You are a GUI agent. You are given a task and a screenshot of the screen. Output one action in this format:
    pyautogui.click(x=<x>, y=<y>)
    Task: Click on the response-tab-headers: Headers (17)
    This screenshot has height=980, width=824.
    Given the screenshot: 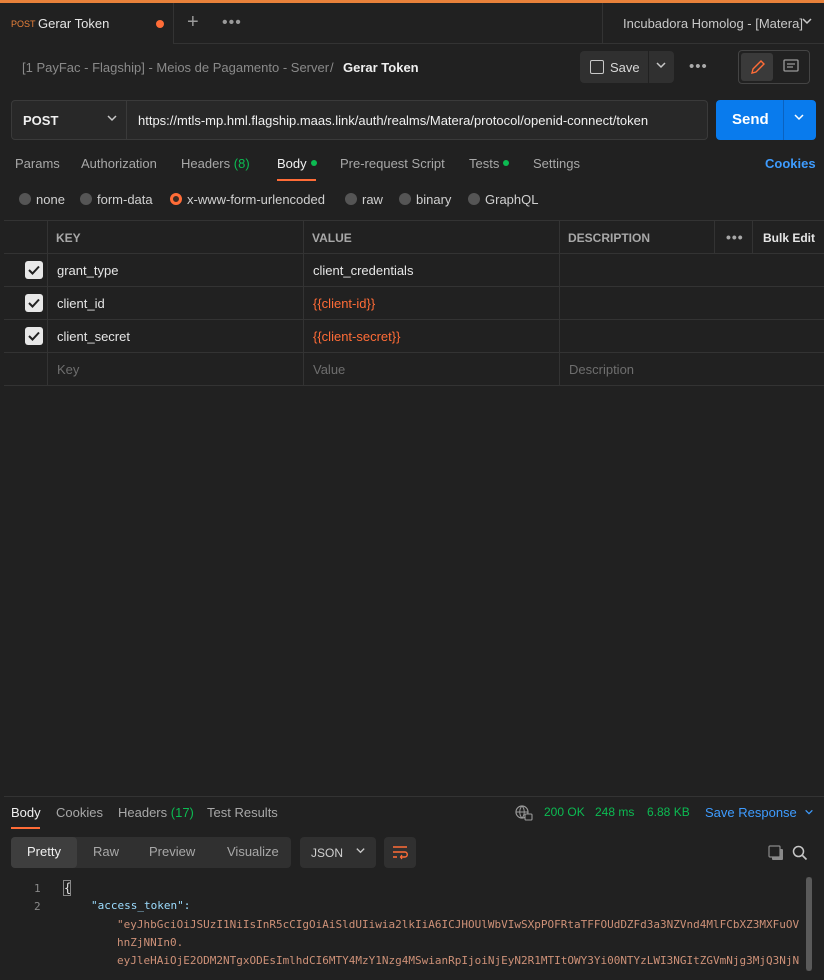 What is the action you would take?
    pyautogui.click(x=156, y=812)
    